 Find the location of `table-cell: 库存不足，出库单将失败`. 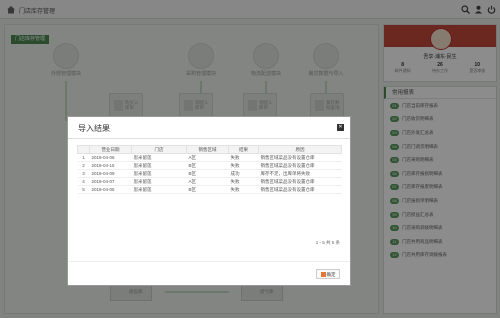

table-cell: 库存不足，出库单将失败 is located at coordinates (300, 173).